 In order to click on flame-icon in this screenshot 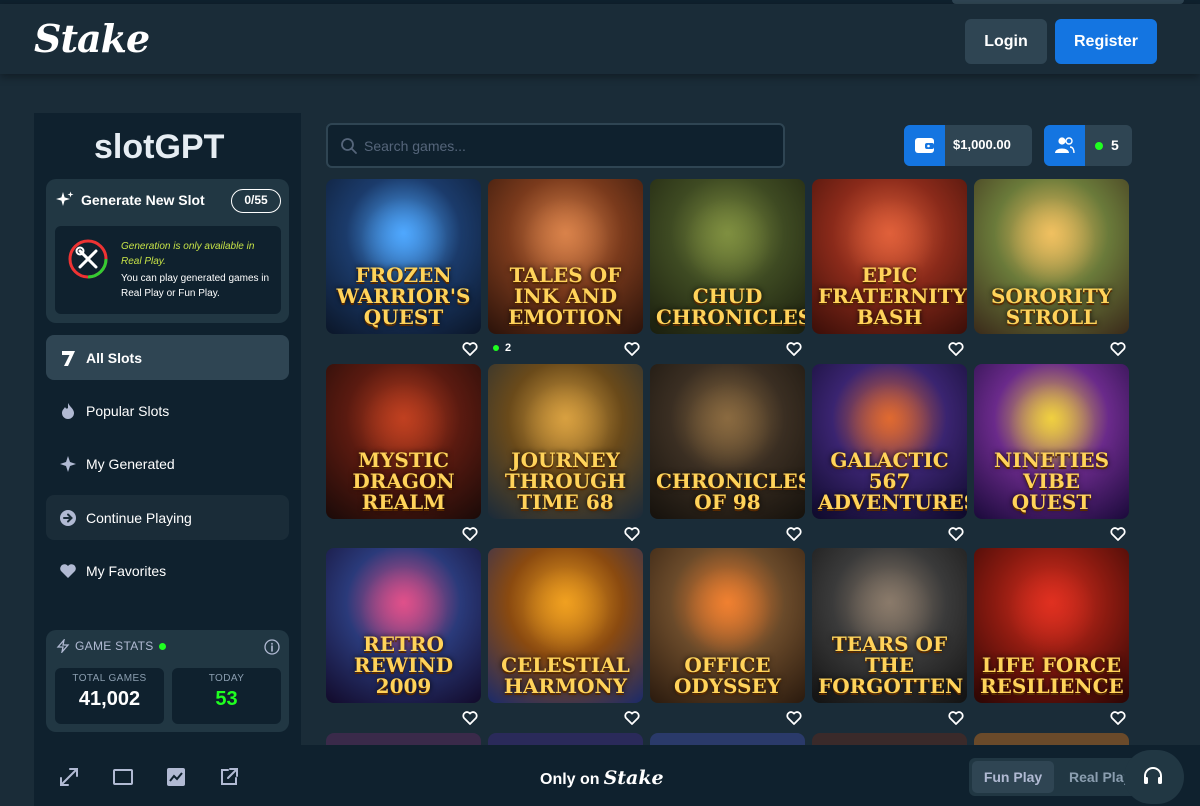, I will do `click(68, 410)`.